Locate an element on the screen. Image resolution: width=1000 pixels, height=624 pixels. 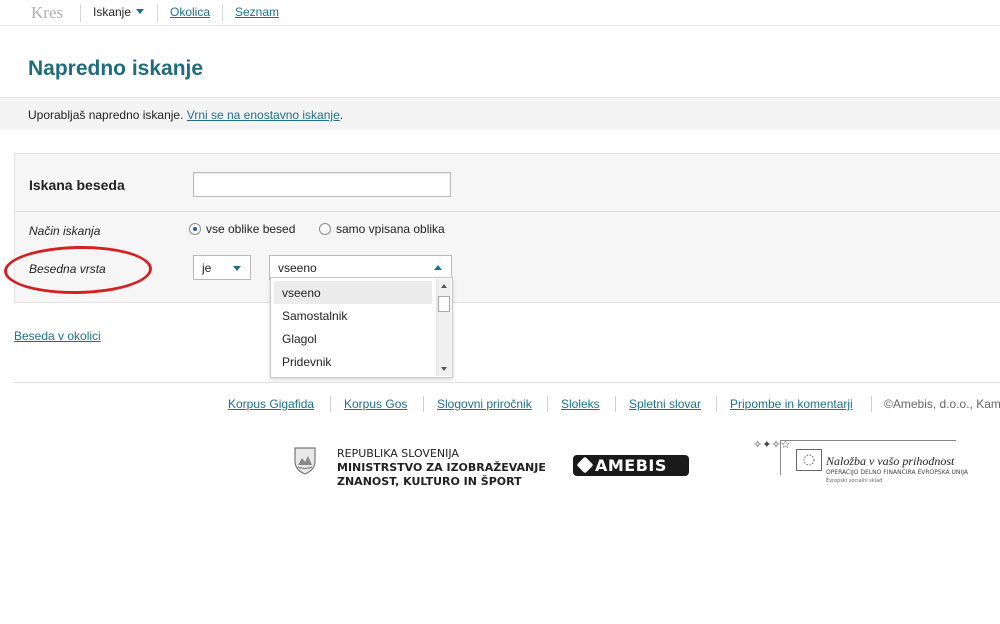
nav-item-label: Iskanje is located at coordinates (112, 12).